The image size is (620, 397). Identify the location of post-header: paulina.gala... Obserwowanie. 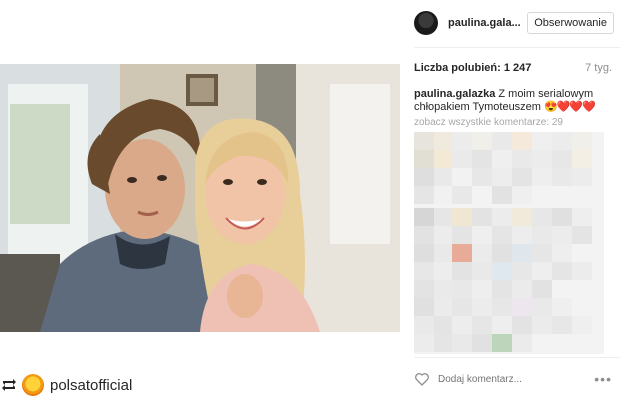
(517, 23).